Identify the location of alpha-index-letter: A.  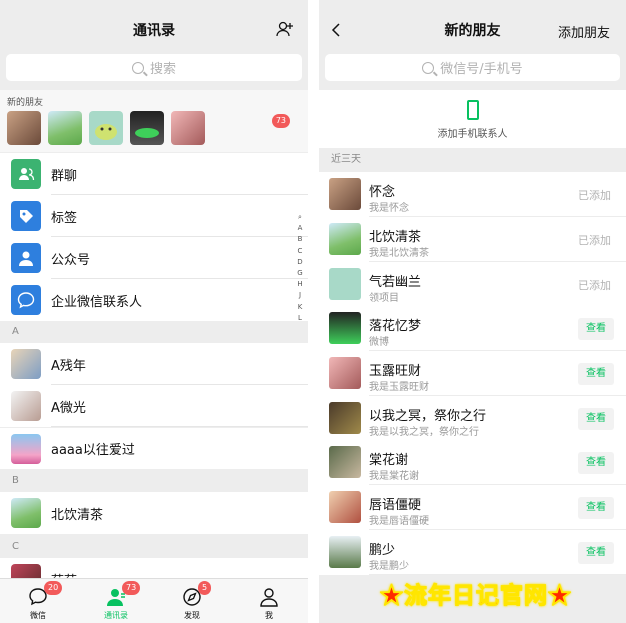
(300, 228).